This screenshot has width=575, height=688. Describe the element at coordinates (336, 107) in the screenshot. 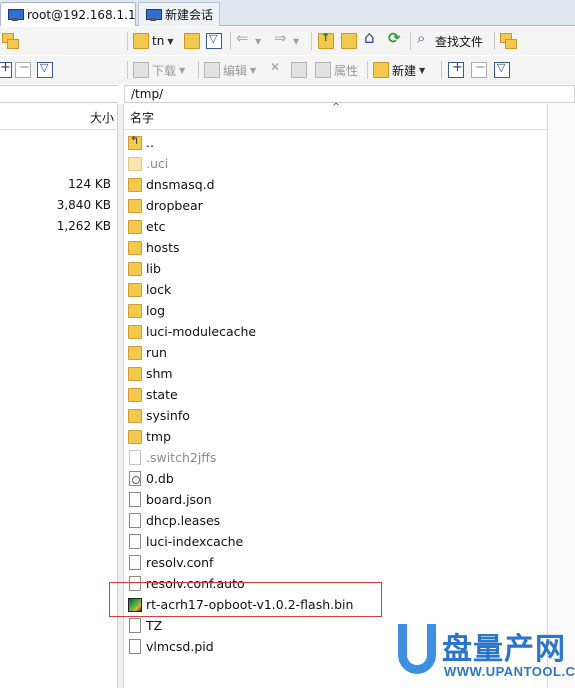

I see `sort-ascending-icon: ^` at that location.